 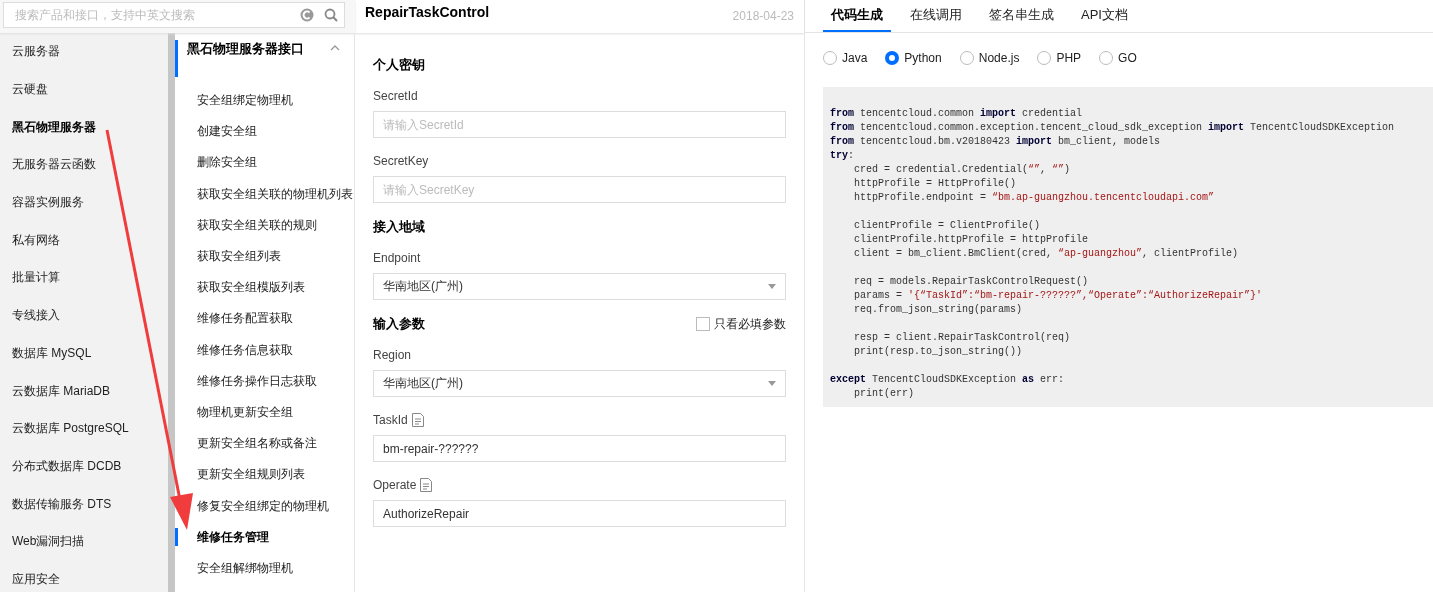 What do you see at coordinates (84, 504) in the screenshot?
I see `sidebar-item: 数据传输服务 DTS` at bounding box center [84, 504].